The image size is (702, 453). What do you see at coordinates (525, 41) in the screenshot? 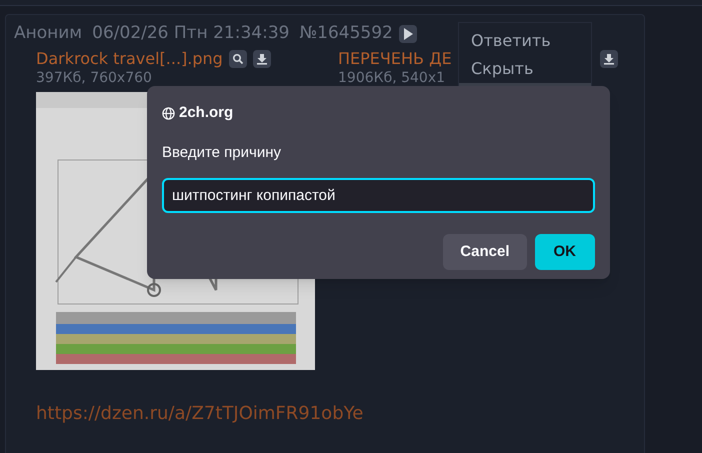
I see `menu-item: Ответить` at bounding box center [525, 41].